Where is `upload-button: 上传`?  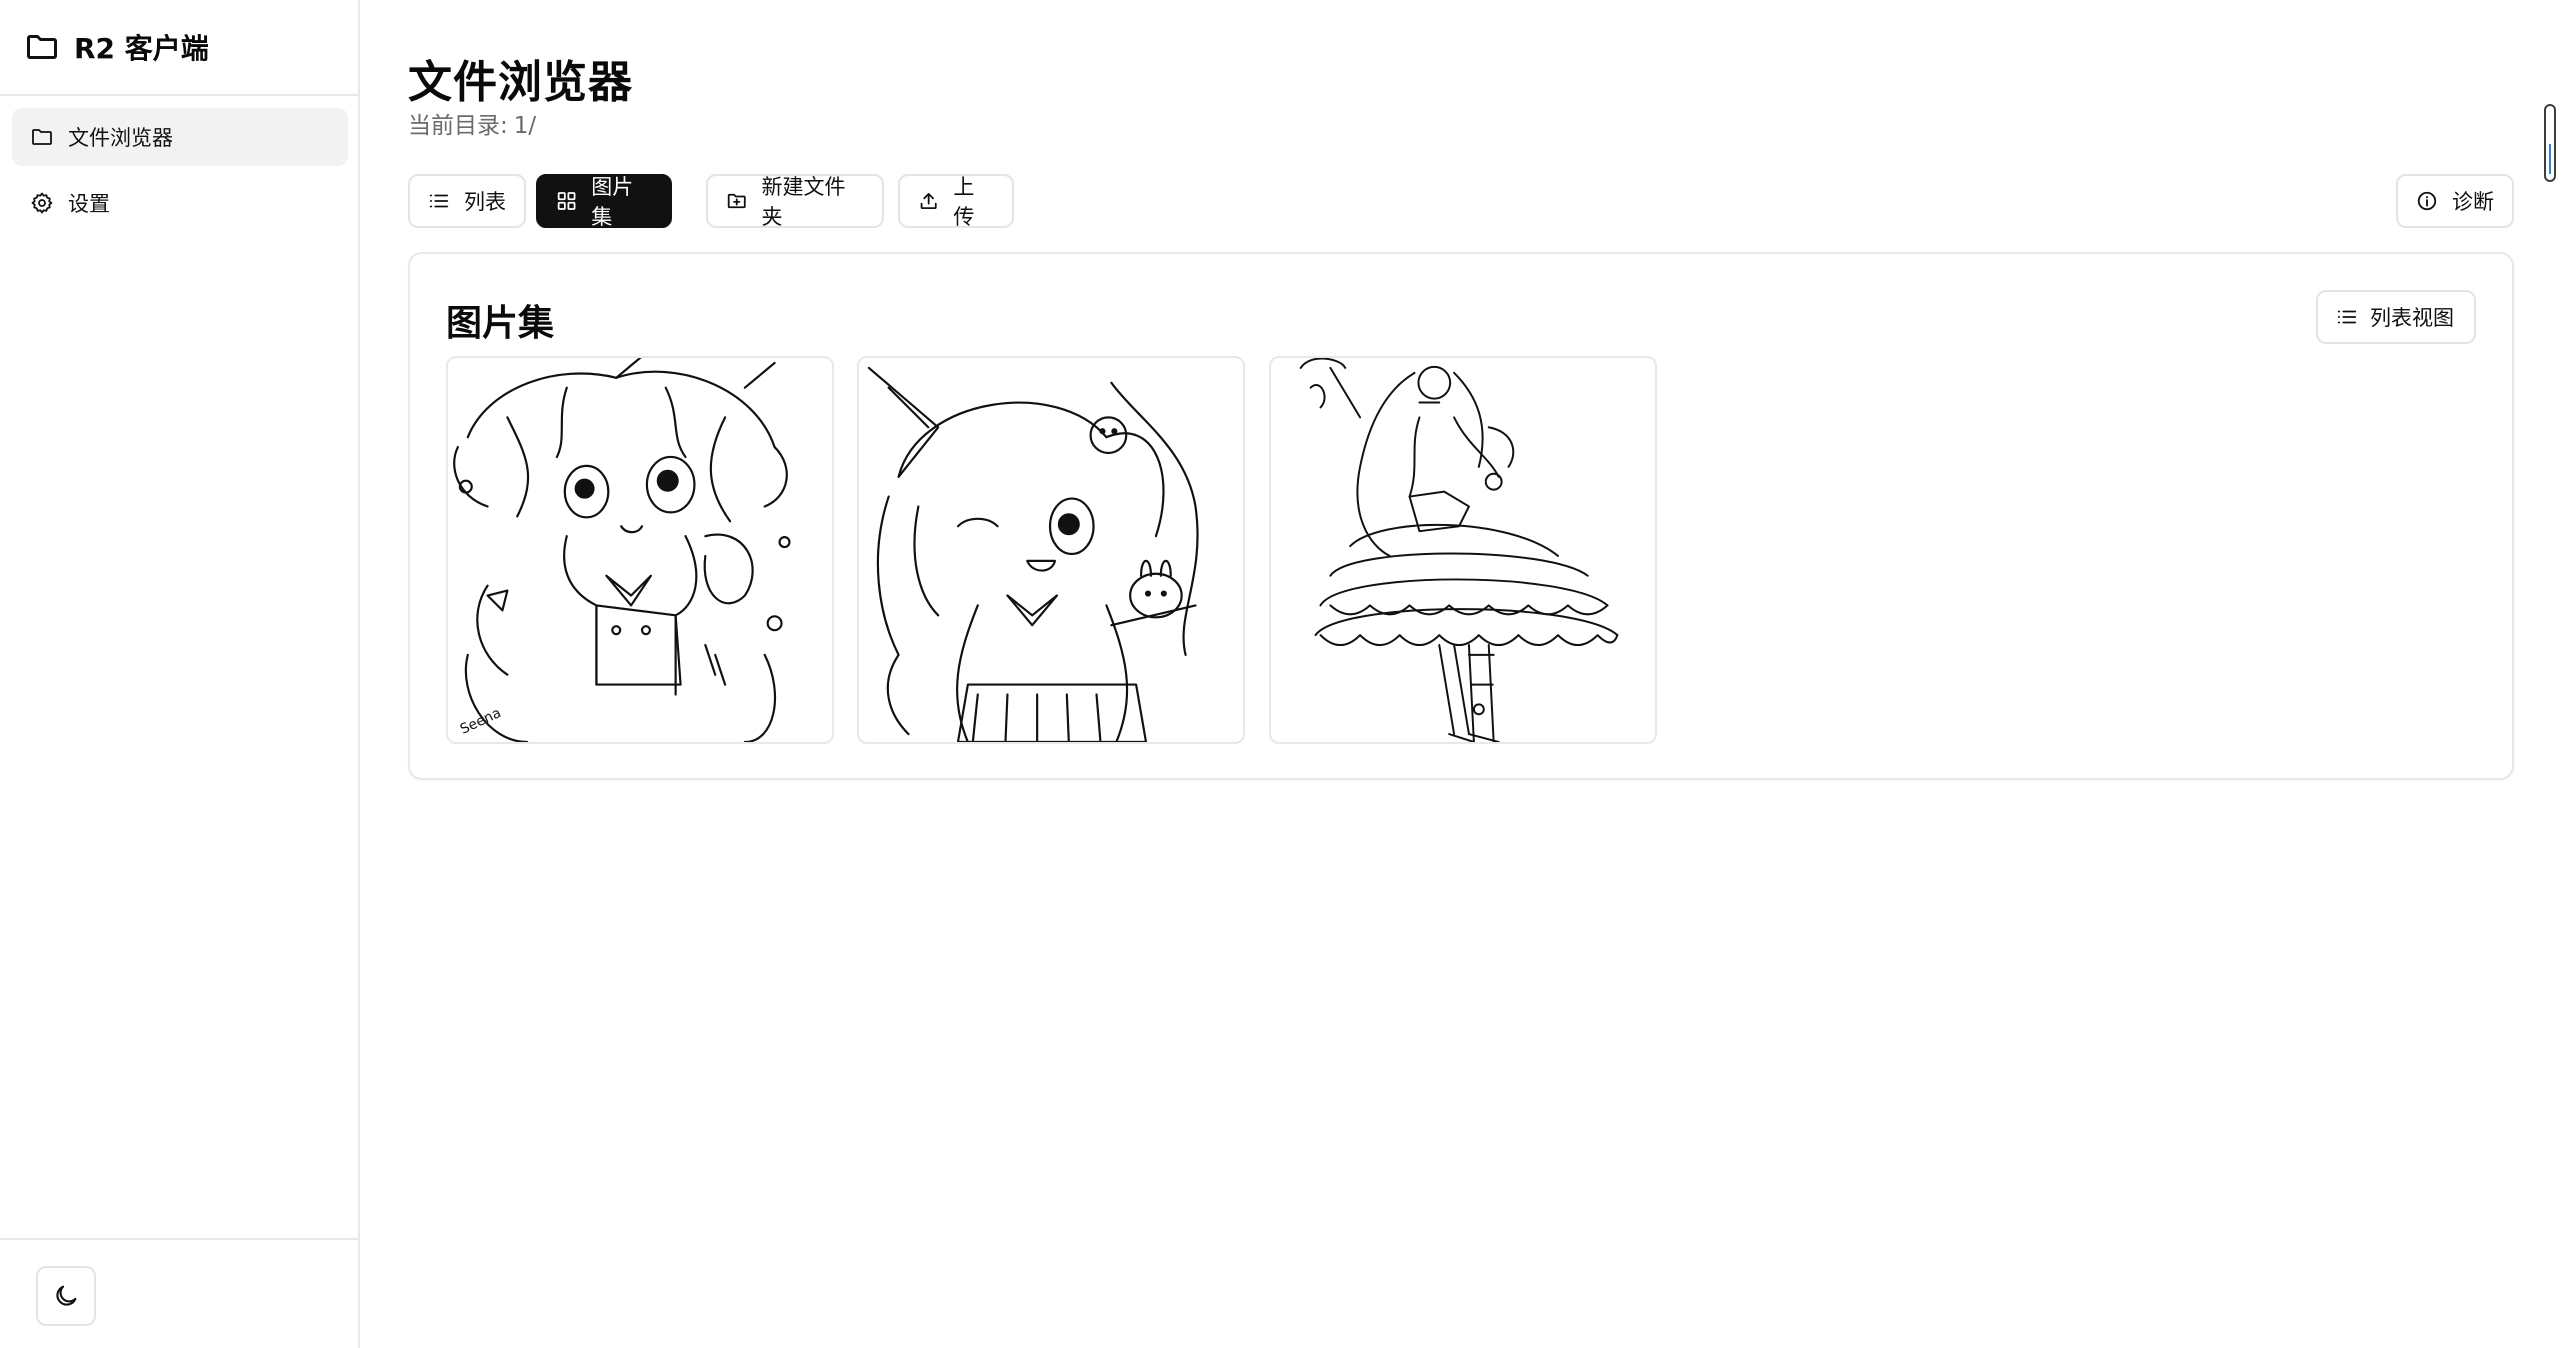 upload-button: 上传 is located at coordinates (956, 201).